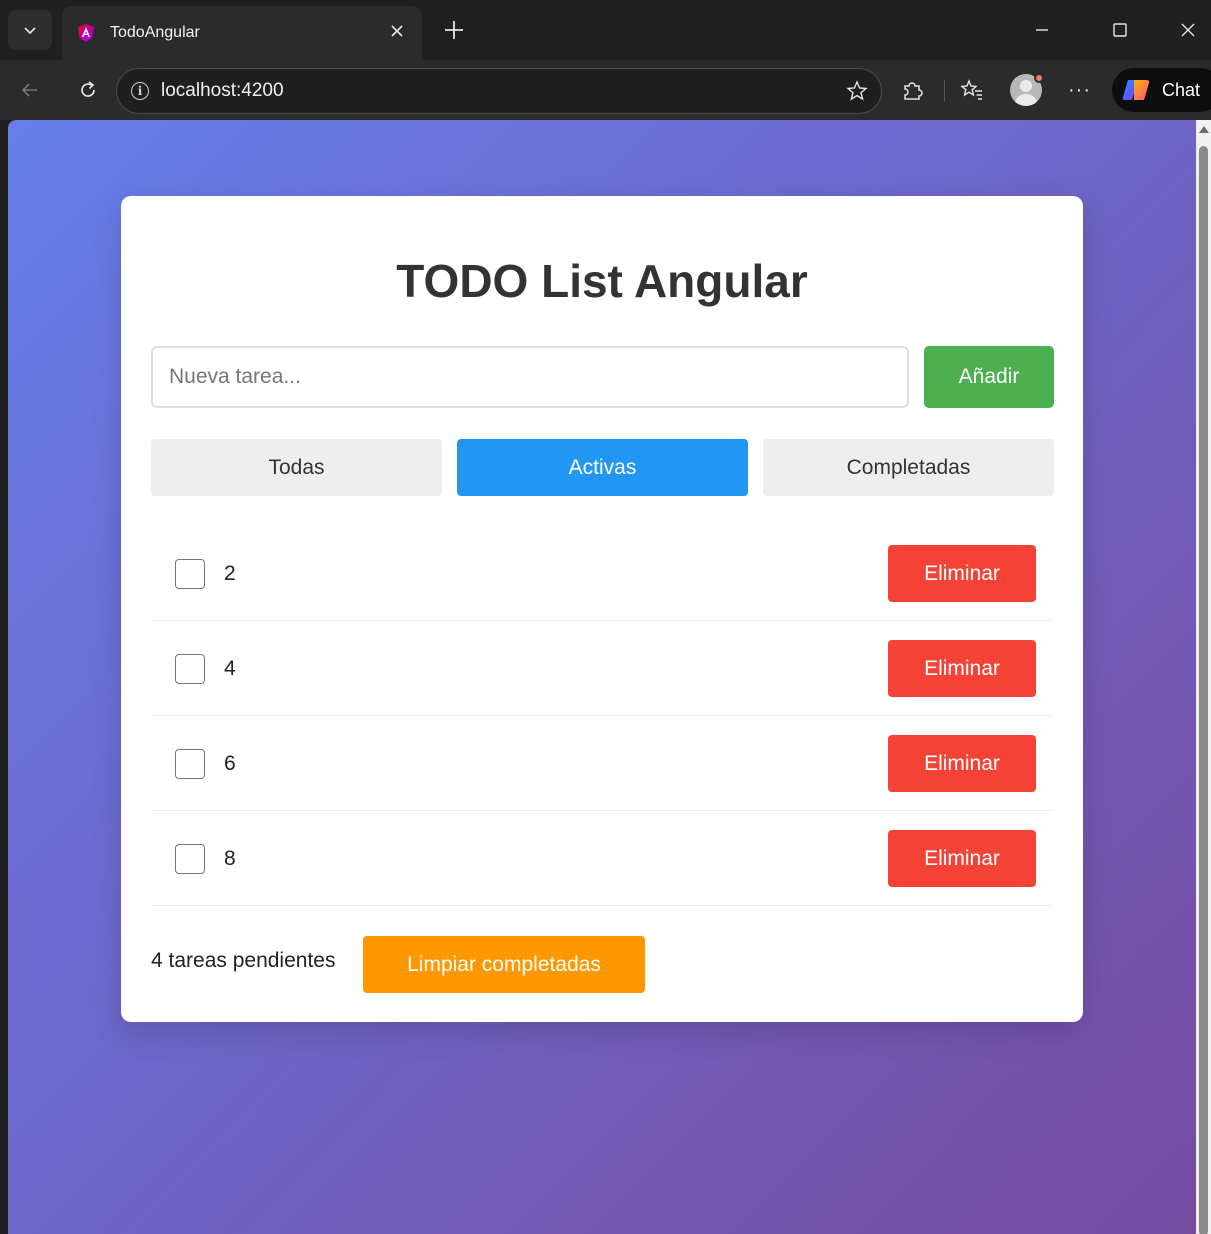  Describe the element at coordinates (1026, 86) in the screenshot. I see `avatar-head` at that location.